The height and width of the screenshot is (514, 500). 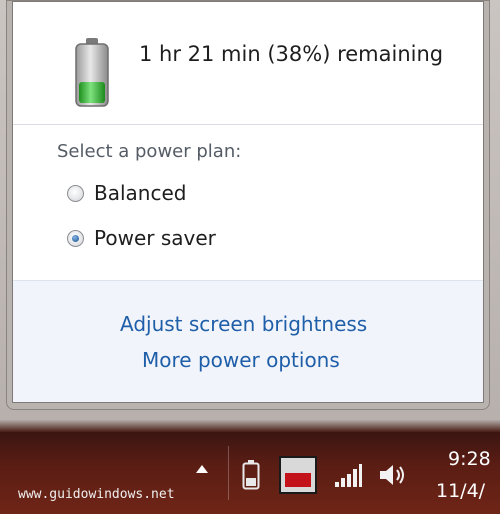 What do you see at coordinates (75, 238) in the screenshot?
I see `radio-button-power-saver` at bounding box center [75, 238].